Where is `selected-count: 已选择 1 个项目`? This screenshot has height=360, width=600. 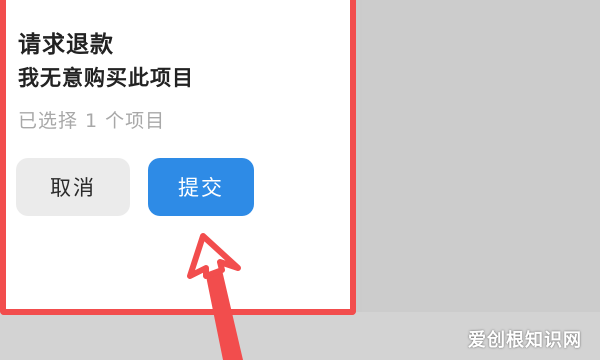
selected-count: 已选择 1 个项目 is located at coordinates (92, 121).